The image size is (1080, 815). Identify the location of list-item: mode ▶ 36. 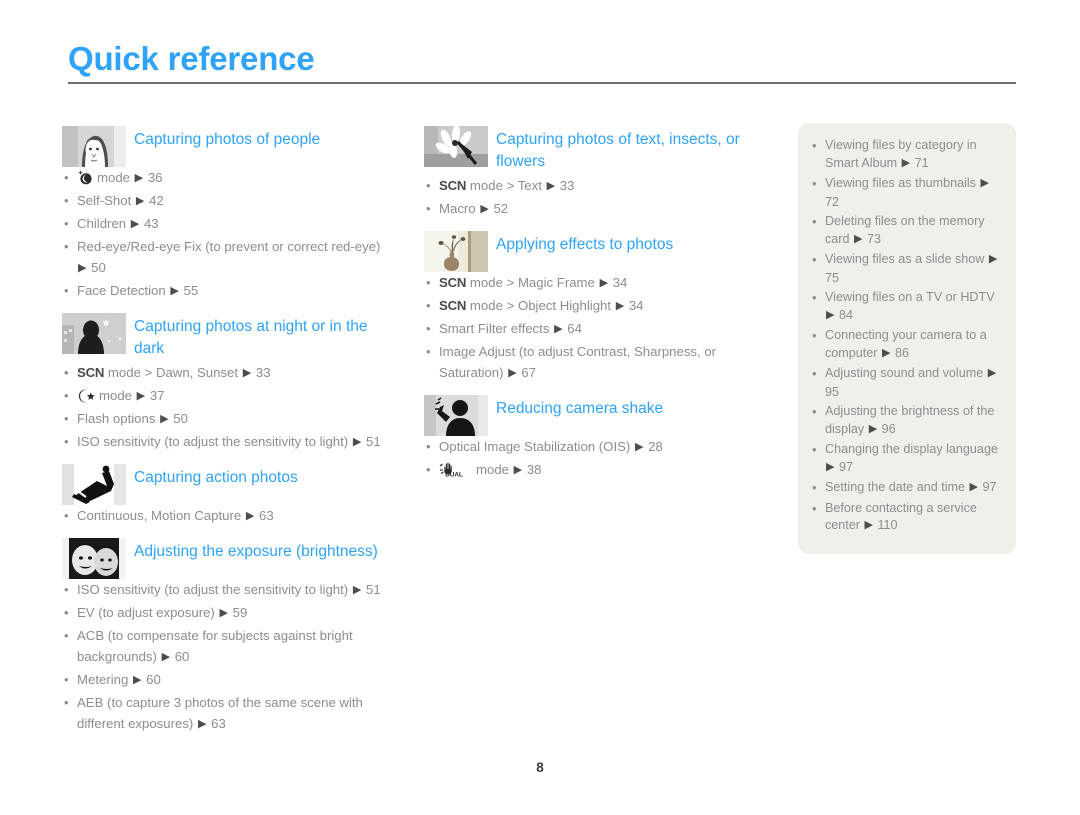
(228, 178).